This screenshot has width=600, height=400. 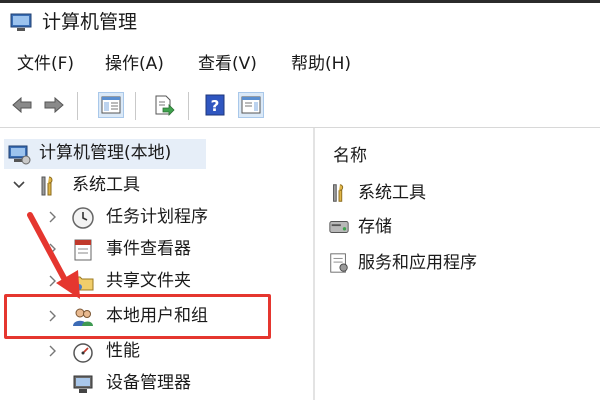 What do you see at coordinates (417, 263) in the screenshot?
I see `list-item-label: 服务和应用程序` at bounding box center [417, 263].